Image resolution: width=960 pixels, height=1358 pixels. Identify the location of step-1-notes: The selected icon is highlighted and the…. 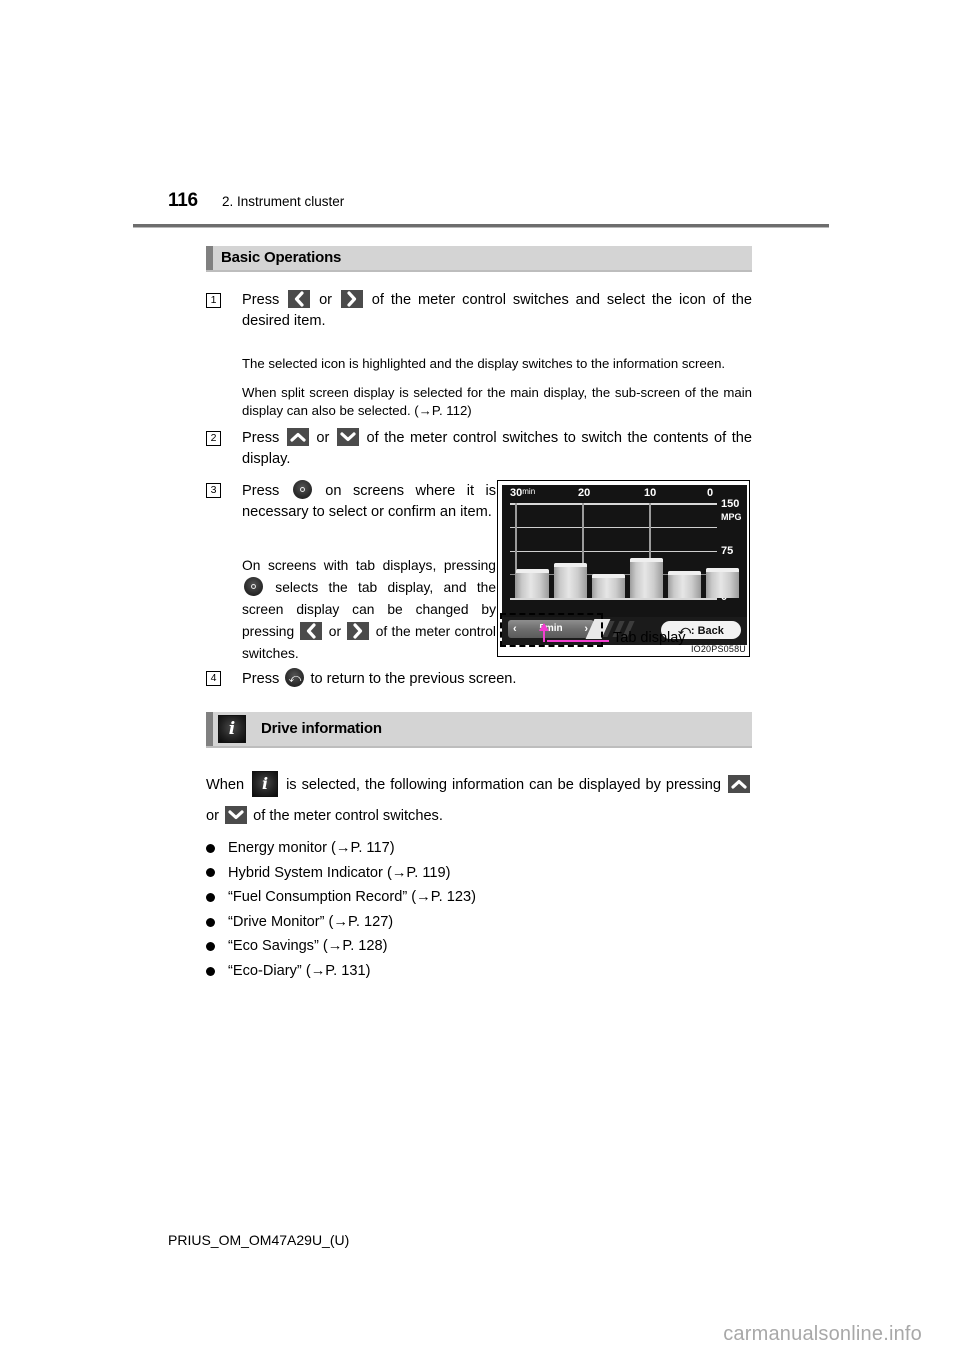
(479, 388).